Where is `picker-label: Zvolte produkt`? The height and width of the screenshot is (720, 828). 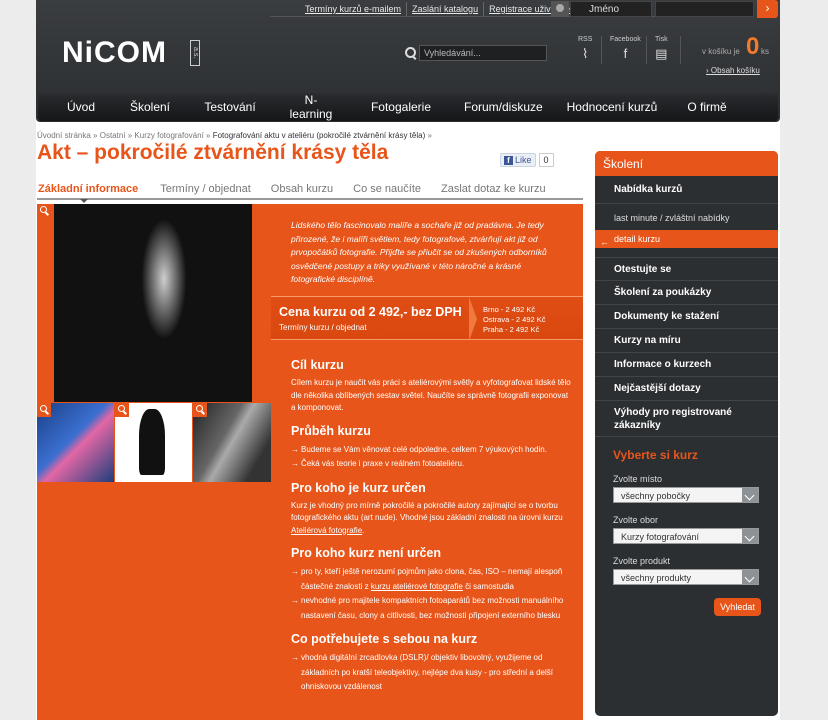
picker-label: Zvolte produkt is located at coordinates (642, 561).